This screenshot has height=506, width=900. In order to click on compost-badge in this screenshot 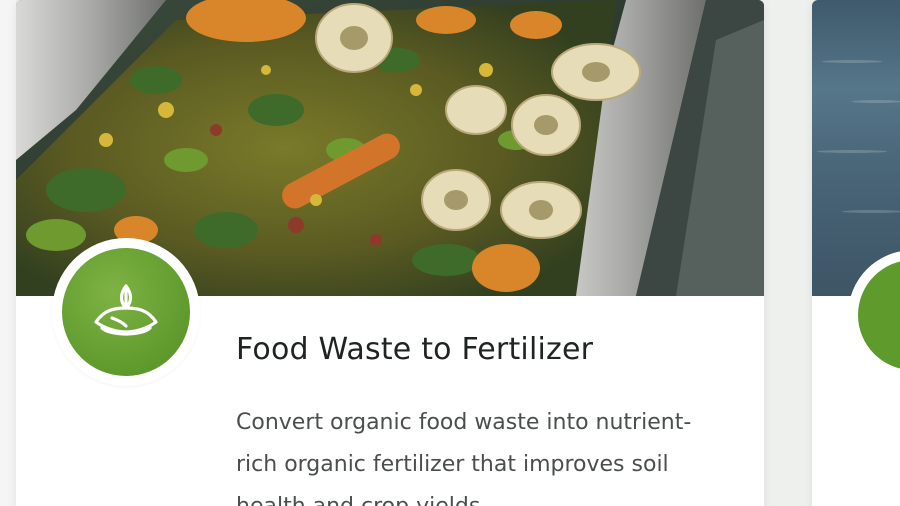, I will do `click(126, 312)`.